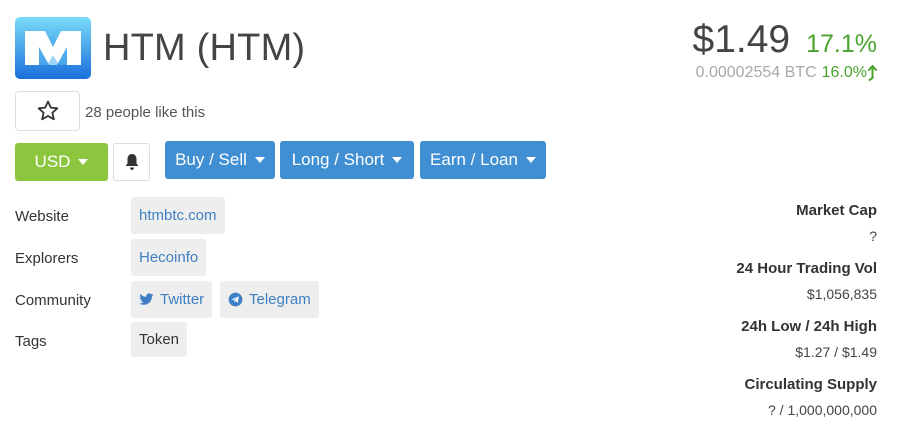 Image resolution: width=897 pixels, height=448 pixels. Describe the element at coordinates (844, 72) in the screenshot. I see `price-change-btc-value: 16.0%` at that location.